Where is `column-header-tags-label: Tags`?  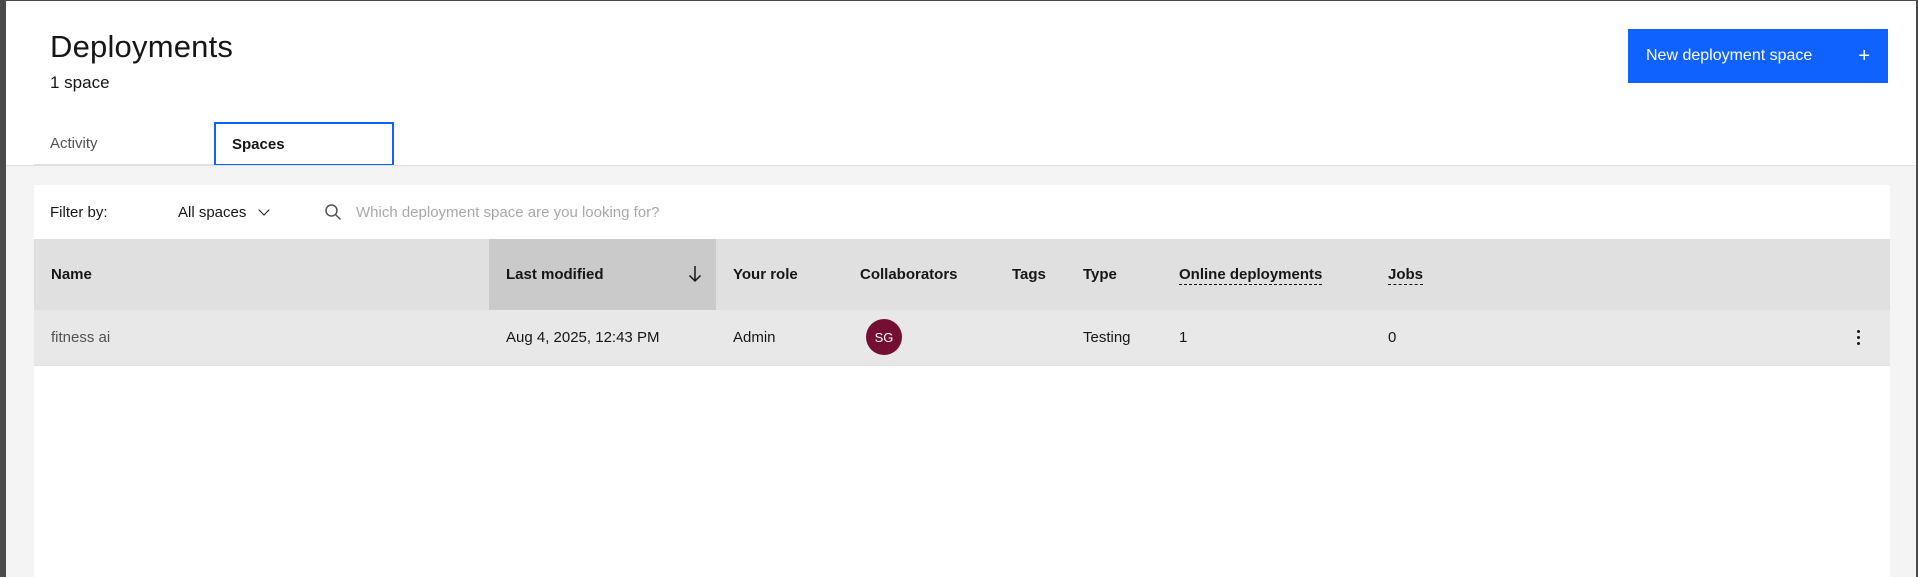
column-header-tags-label: Tags is located at coordinates (1029, 274).